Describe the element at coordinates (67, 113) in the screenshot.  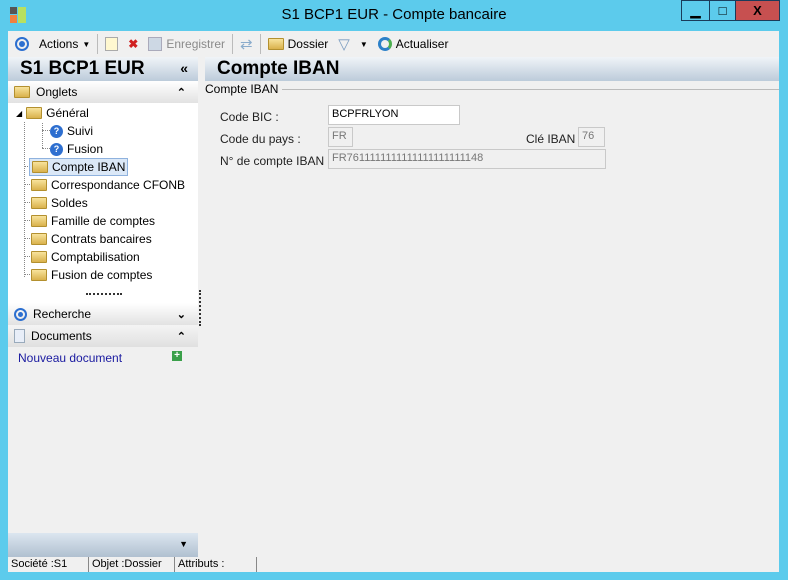
I see `tree-item-label: Général` at that location.